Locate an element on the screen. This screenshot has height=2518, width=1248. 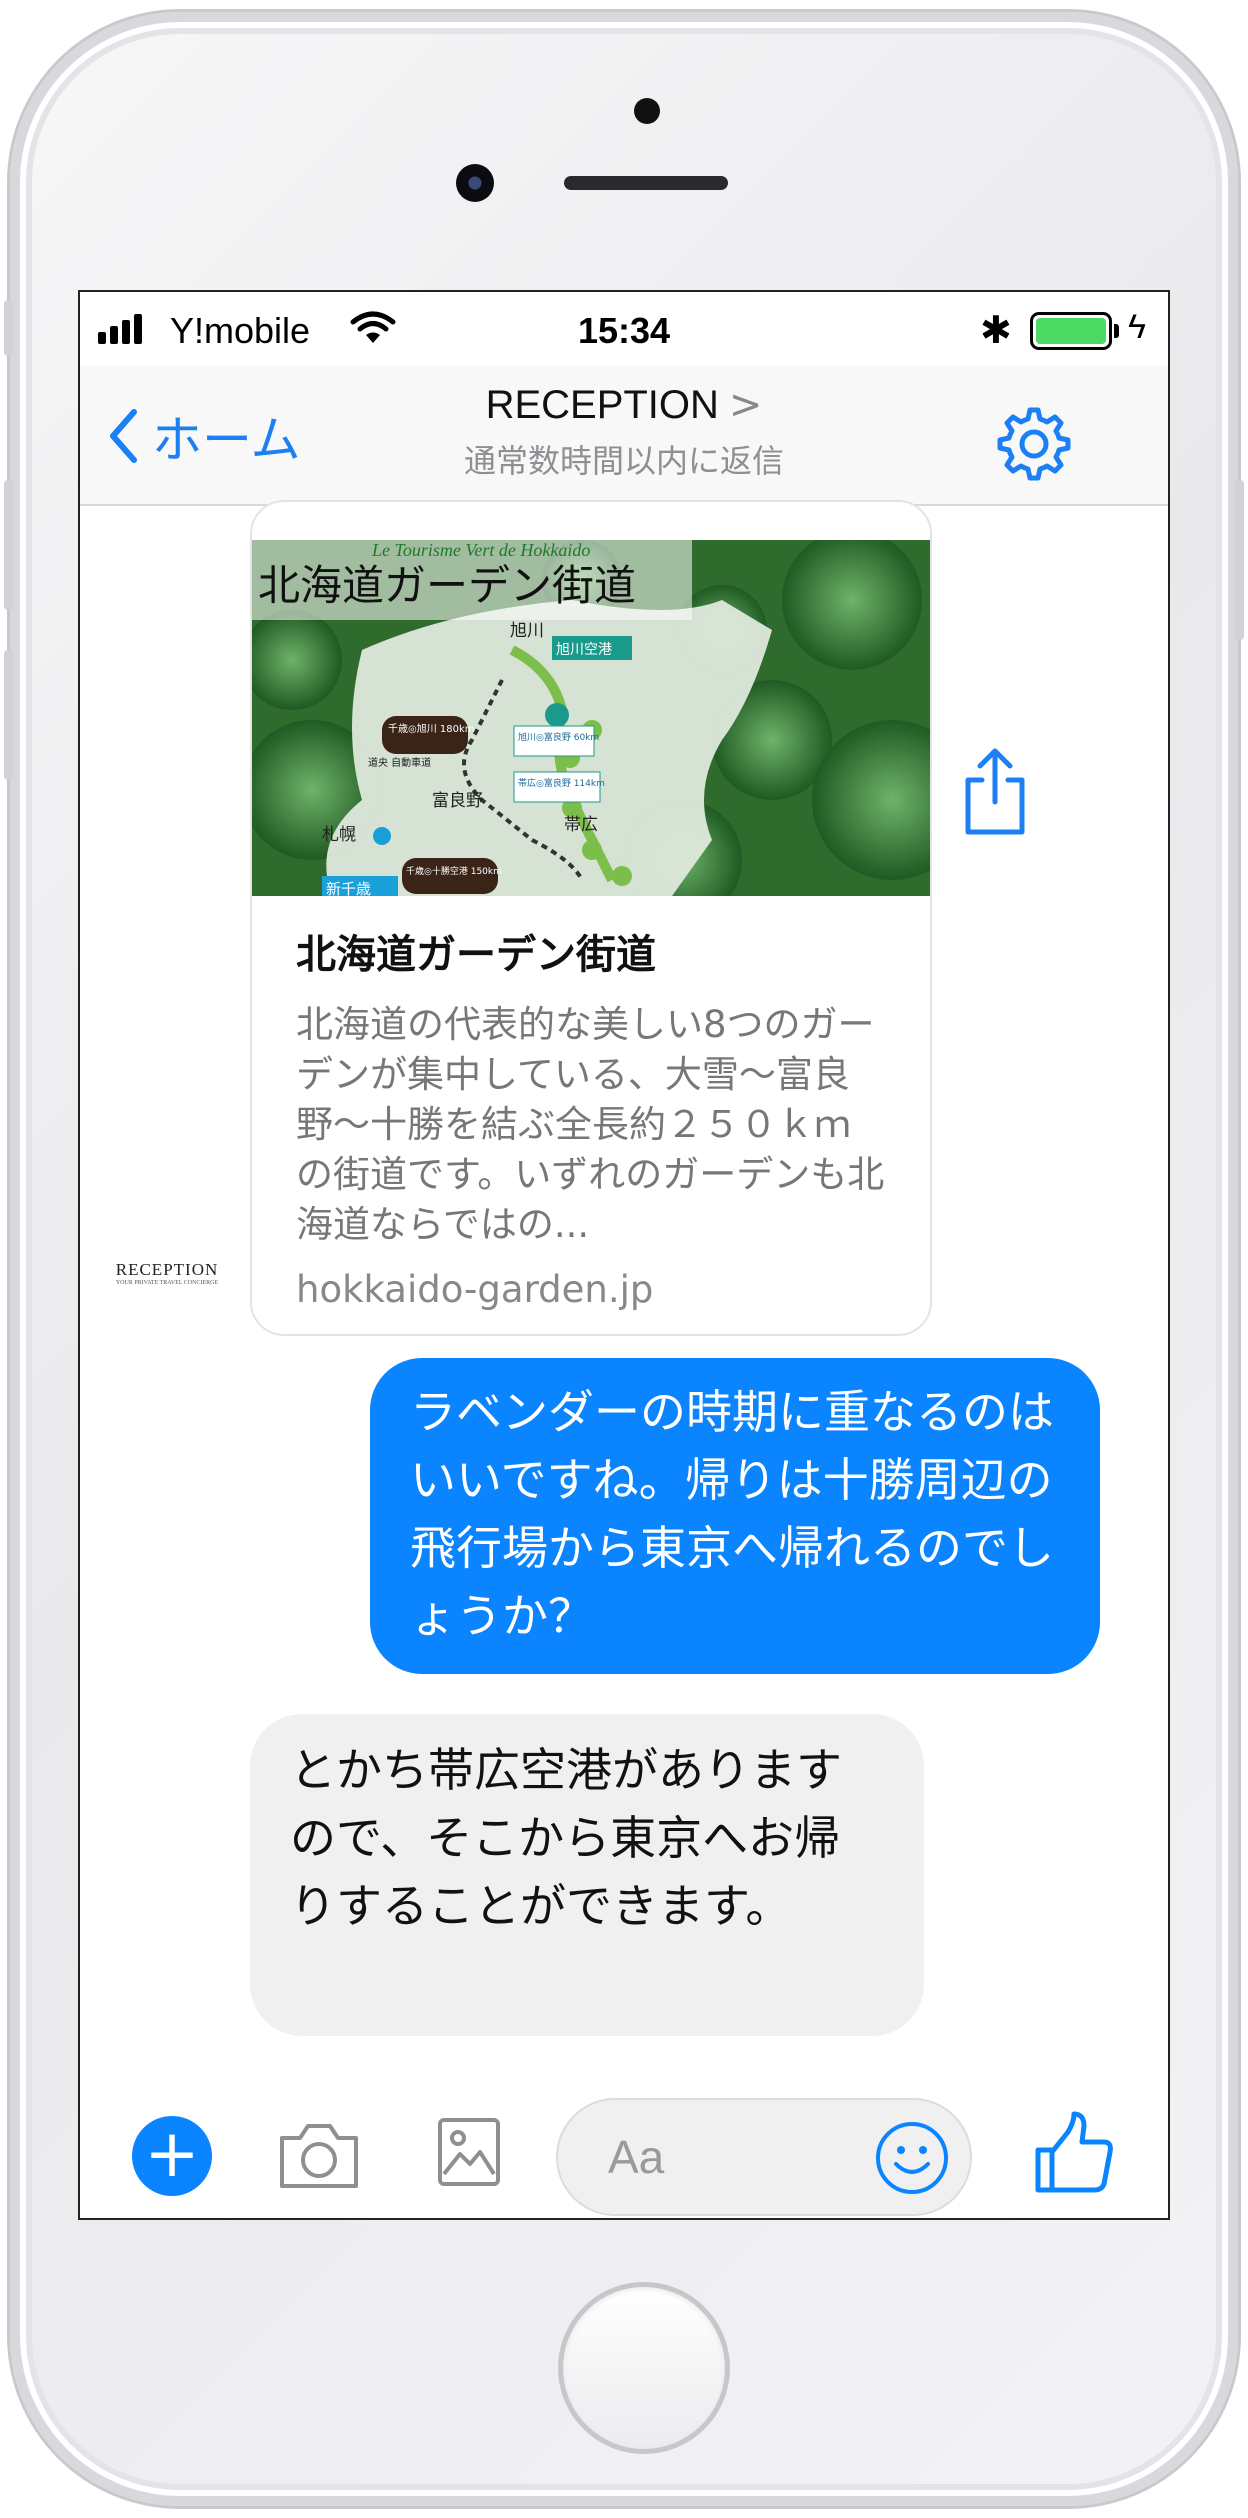
link-preview-domain: hokkaido-garden.jp is located at coordinates (475, 1289).